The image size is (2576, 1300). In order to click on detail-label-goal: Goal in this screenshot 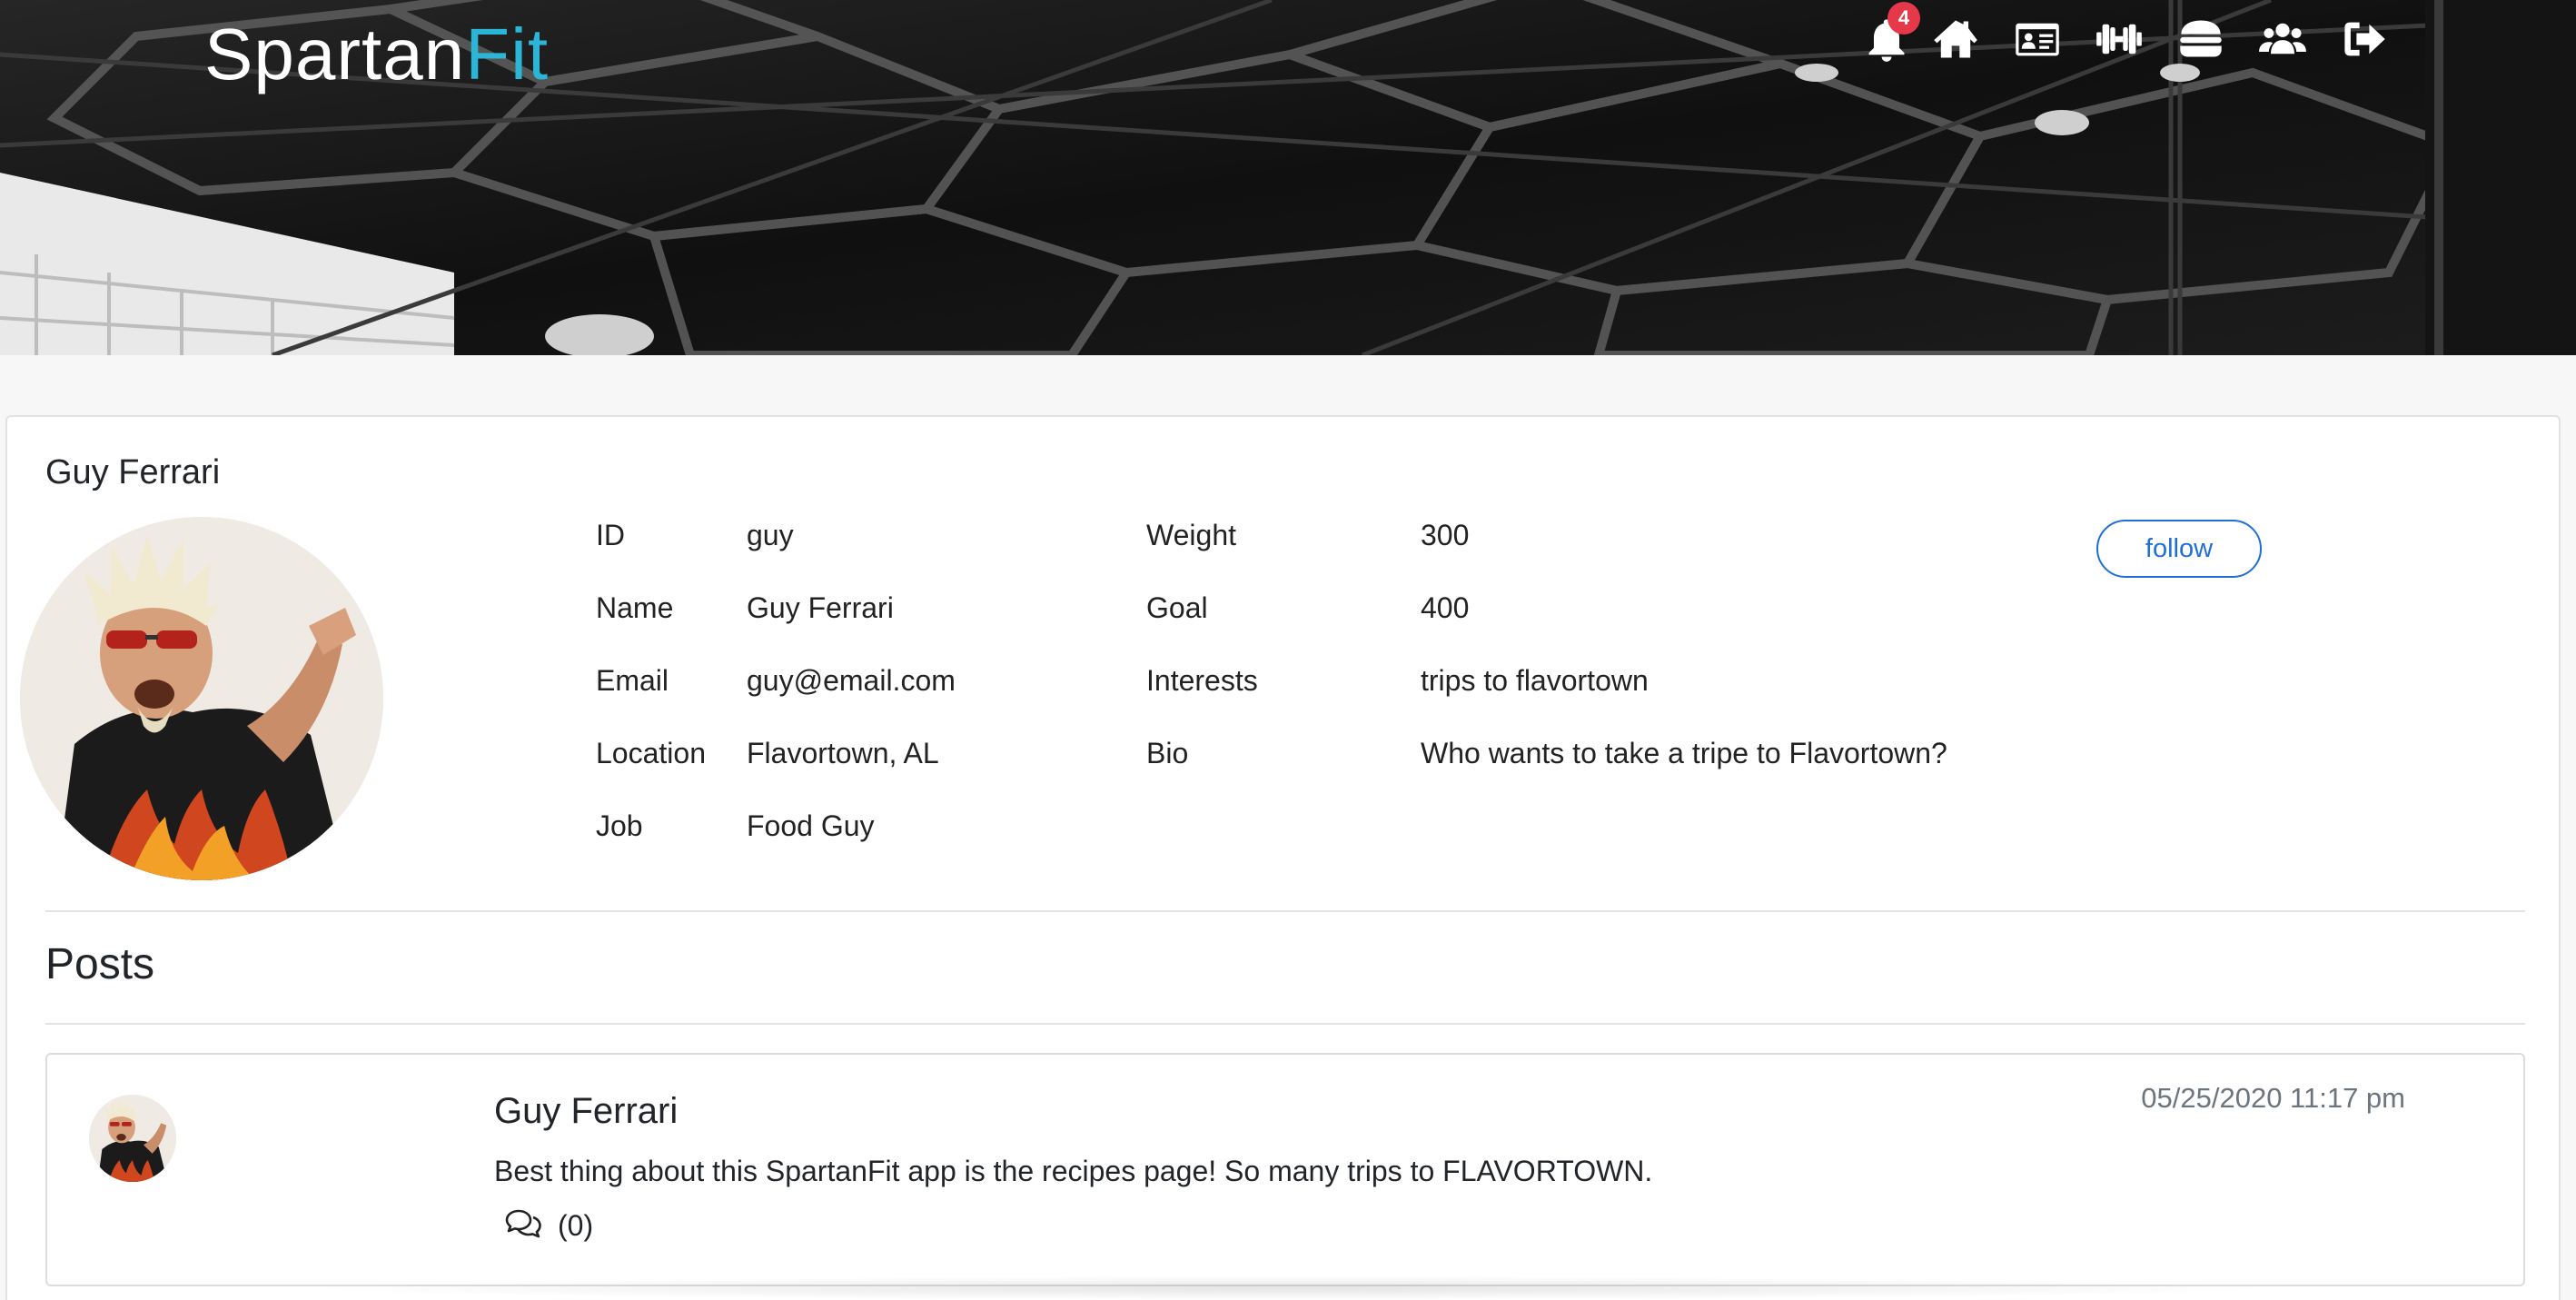, I will do `click(1177, 607)`.